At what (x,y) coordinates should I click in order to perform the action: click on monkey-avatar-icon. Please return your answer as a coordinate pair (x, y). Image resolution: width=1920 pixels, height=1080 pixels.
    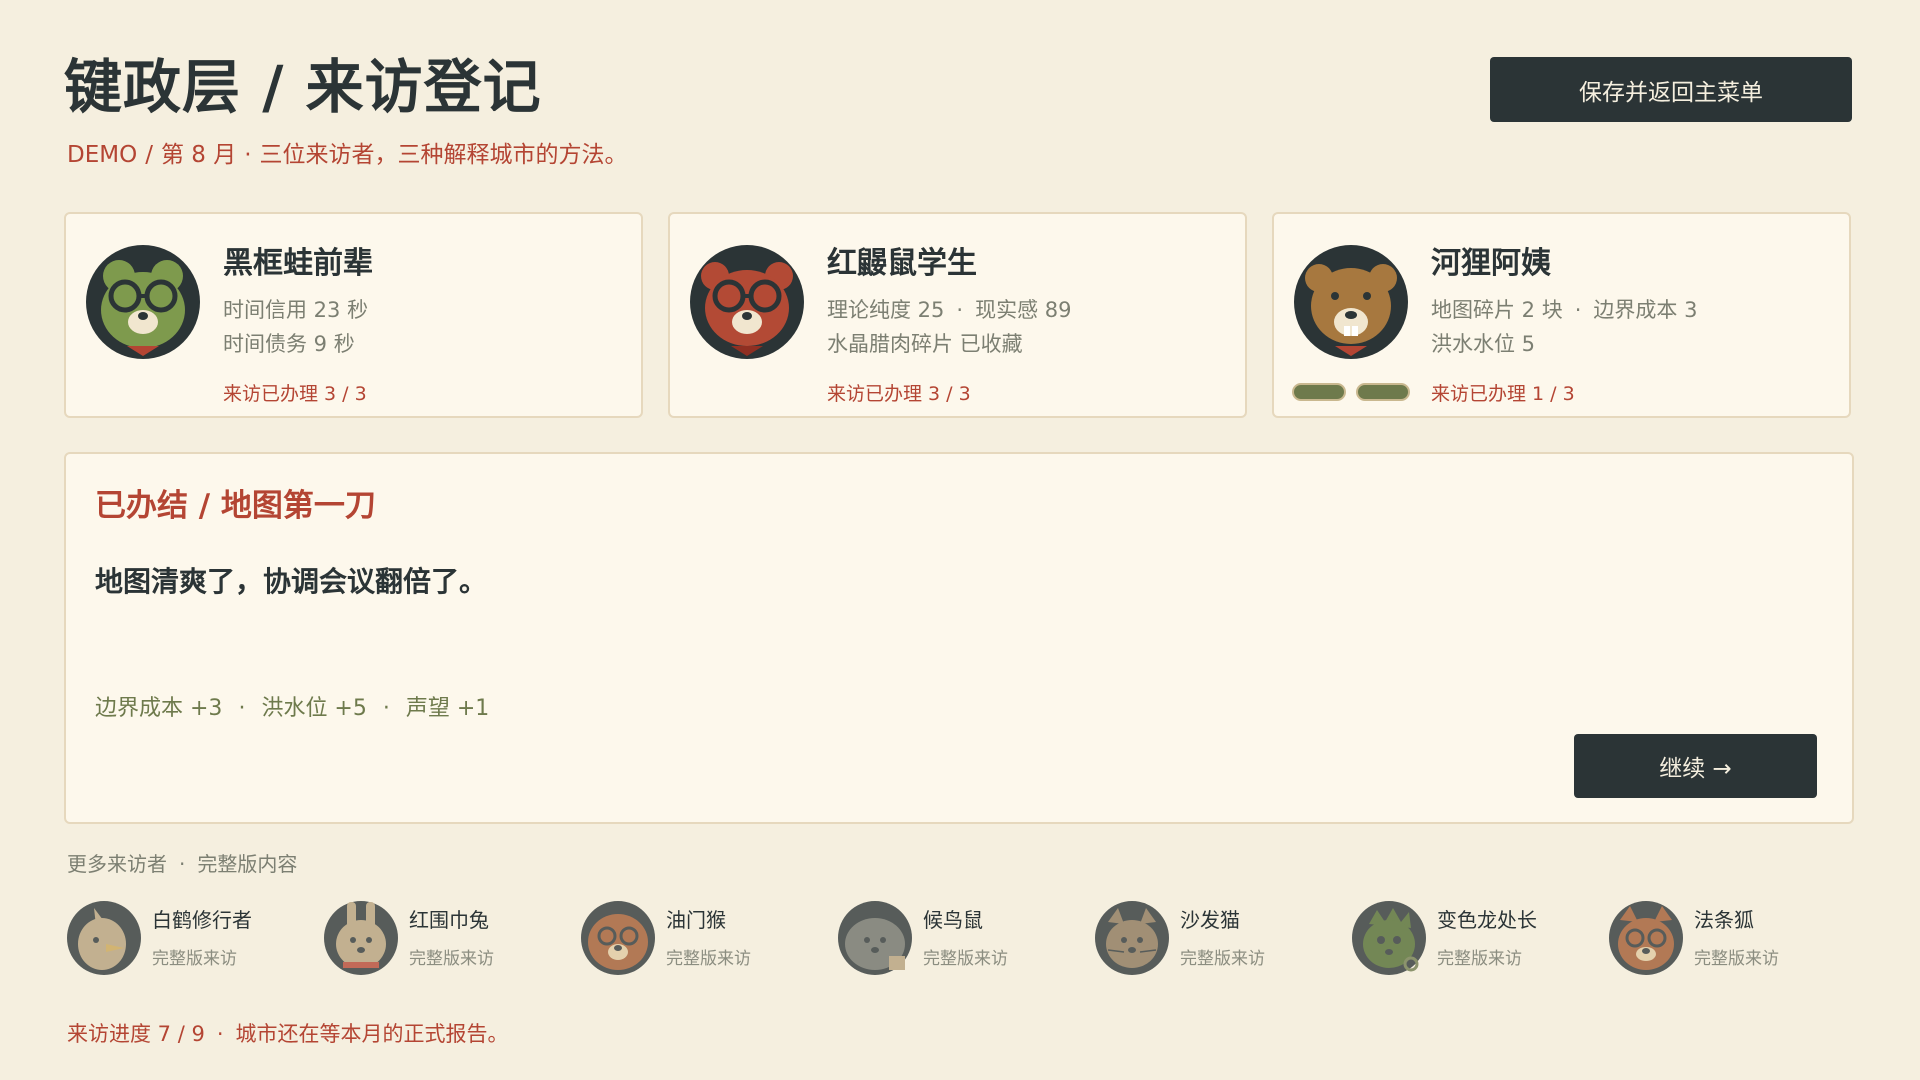
    Looking at the image, I should click on (618, 938).